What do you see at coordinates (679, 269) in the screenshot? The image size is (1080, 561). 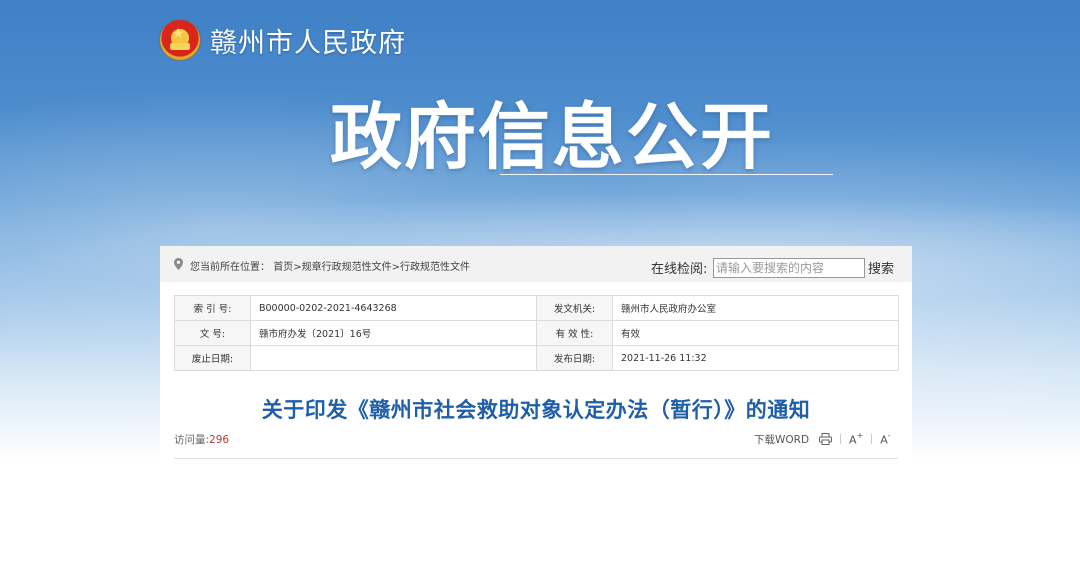 I see `search-label: 在线检阅:` at bounding box center [679, 269].